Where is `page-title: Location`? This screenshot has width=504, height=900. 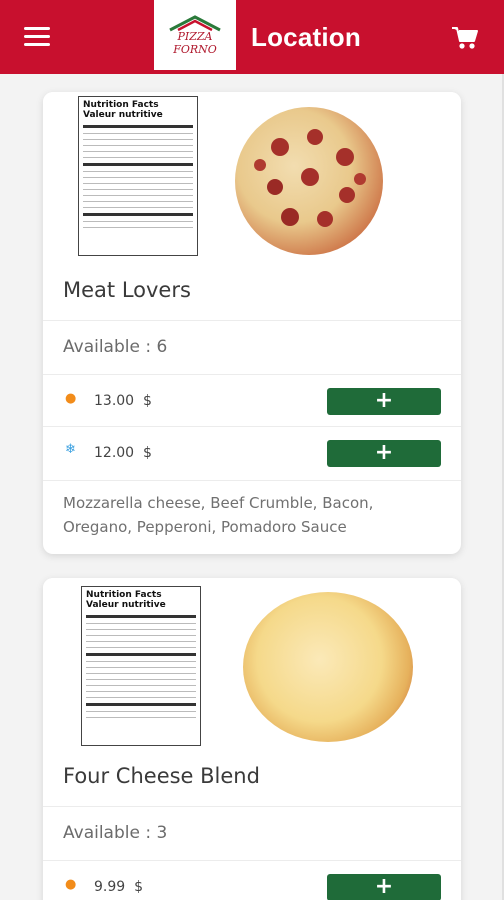 page-title: Location is located at coordinates (306, 37).